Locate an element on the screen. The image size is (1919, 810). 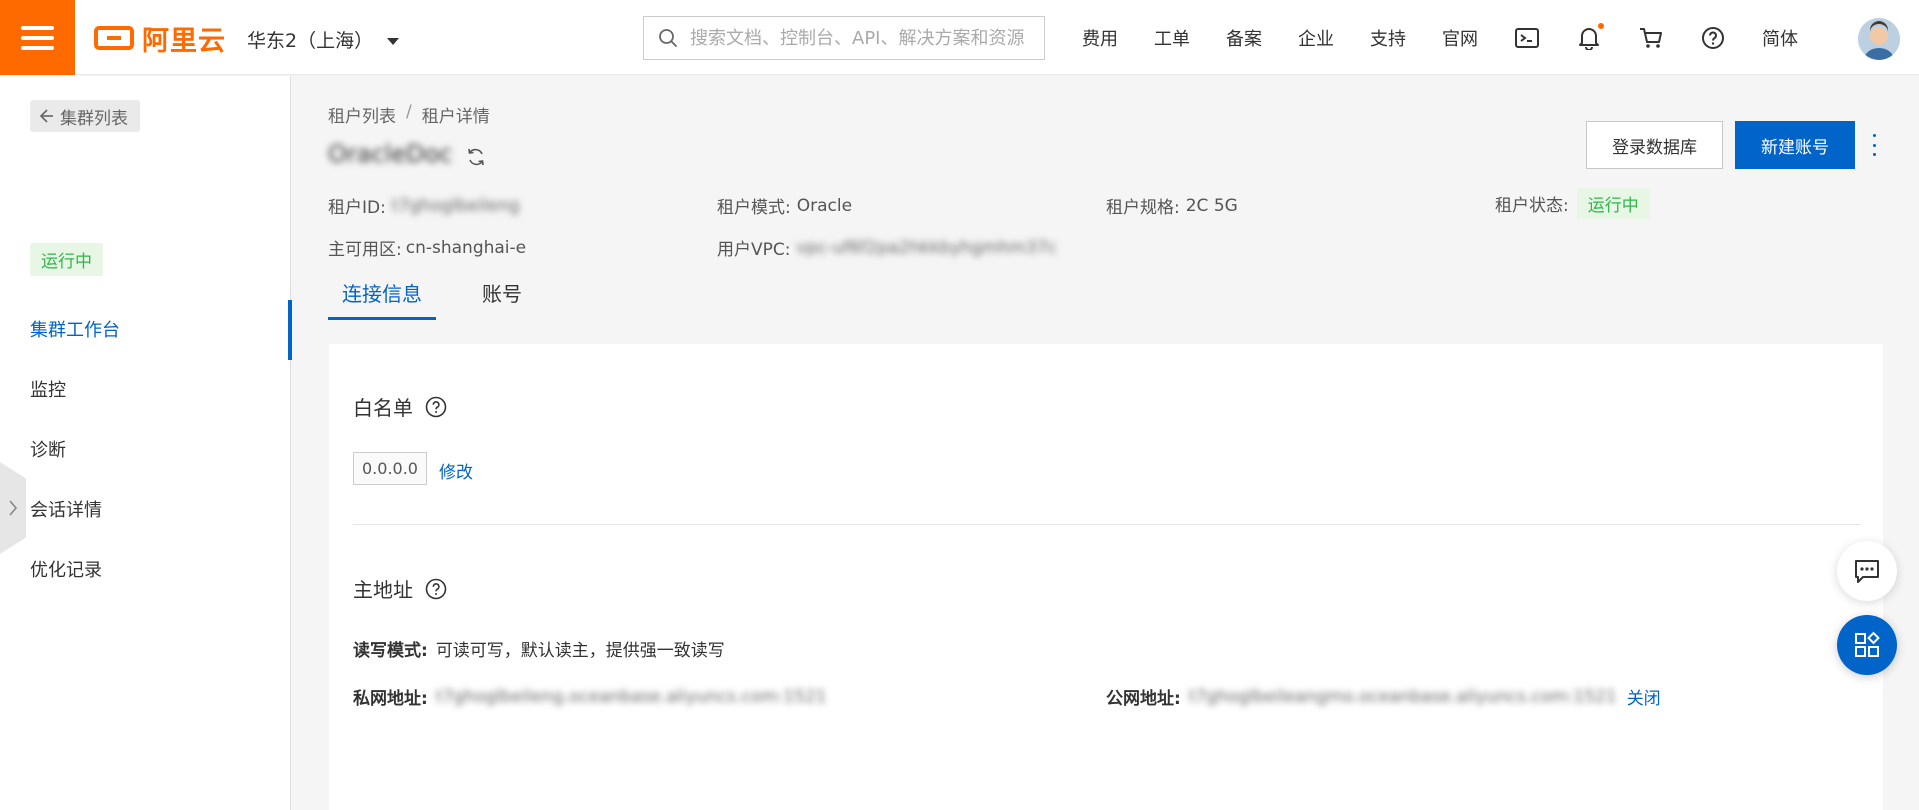
chat-button is located at coordinates (1867, 571).